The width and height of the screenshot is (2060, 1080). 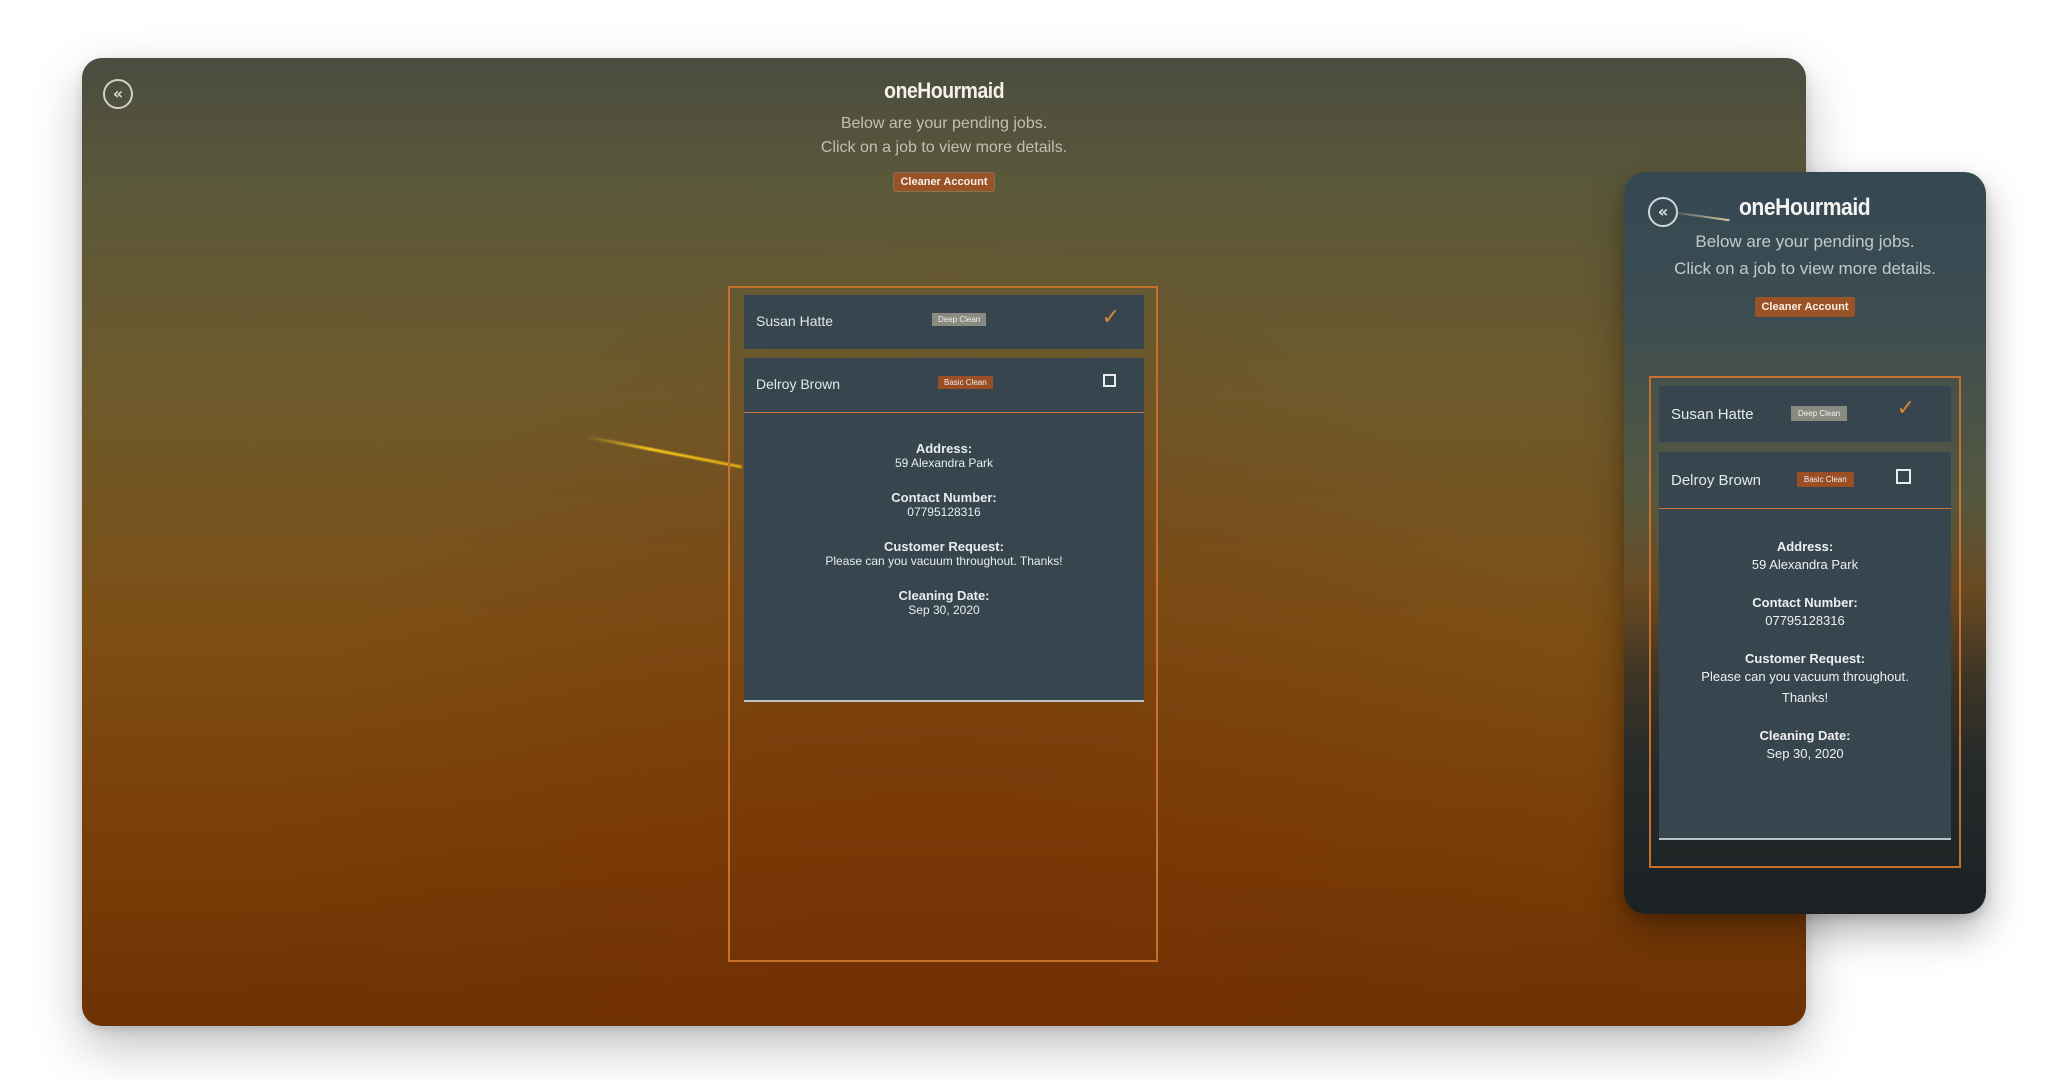 I want to click on light-streak, so click(x=663, y=452).